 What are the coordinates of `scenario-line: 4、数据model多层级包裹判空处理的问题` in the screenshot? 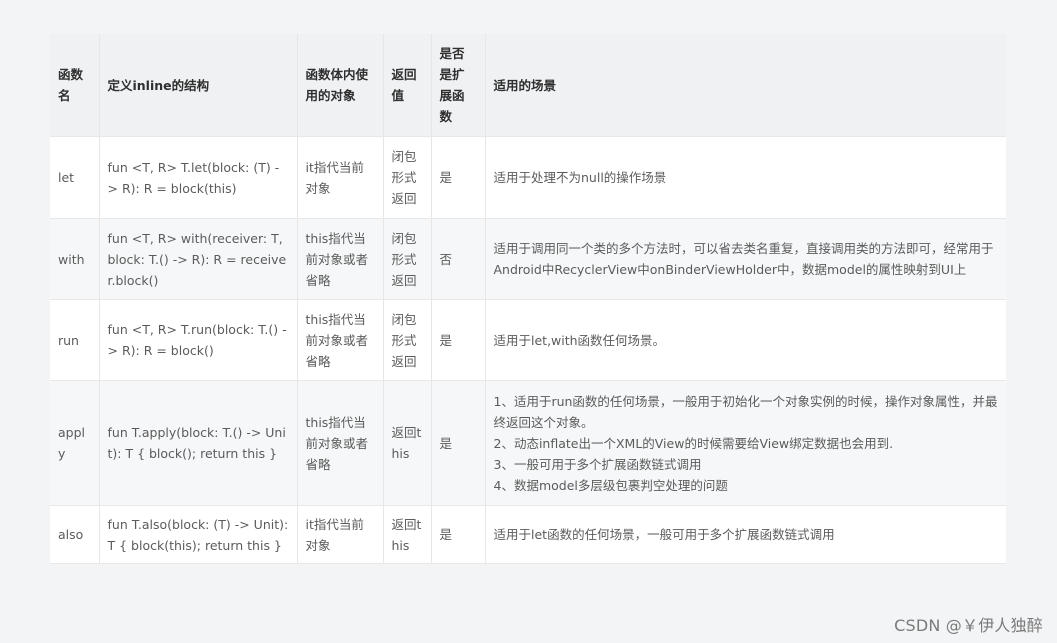 It's located at (610, 485).